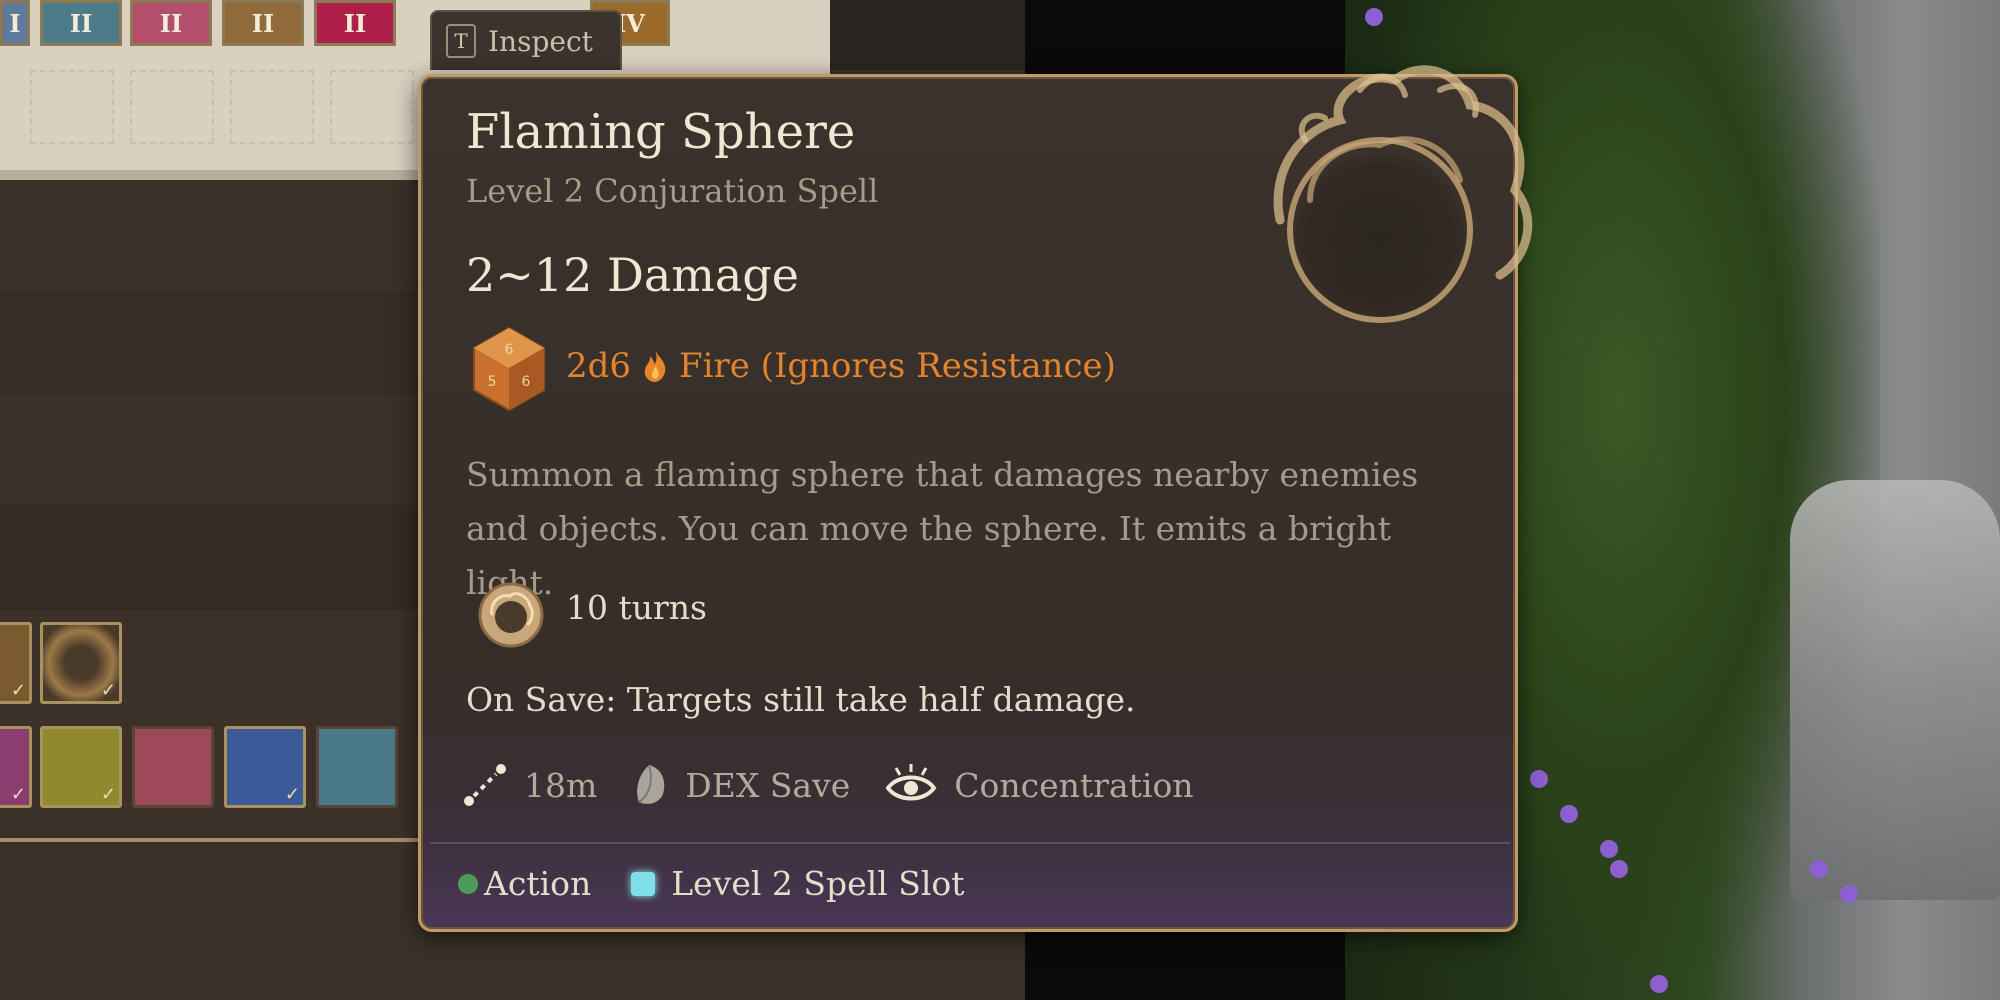 This screenshot has width=2000, height=1000. Describe the element at coordinates (818, 883) in the screenshot. I see `spell-slot-cost-label: Level 2 Spell Slot` at that location.